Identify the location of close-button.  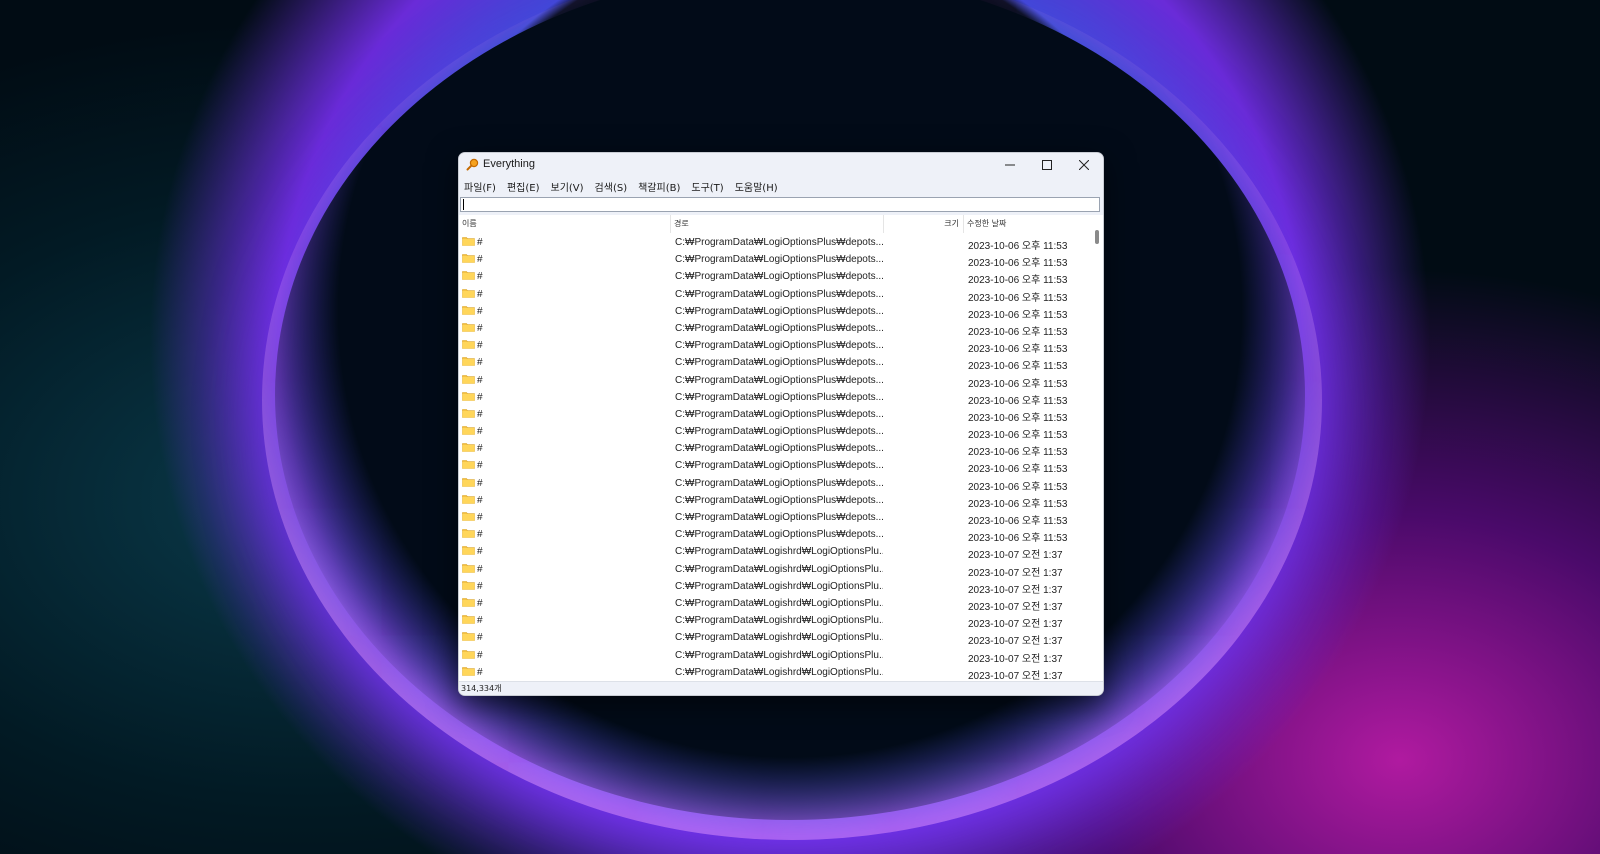
(1084, 165).